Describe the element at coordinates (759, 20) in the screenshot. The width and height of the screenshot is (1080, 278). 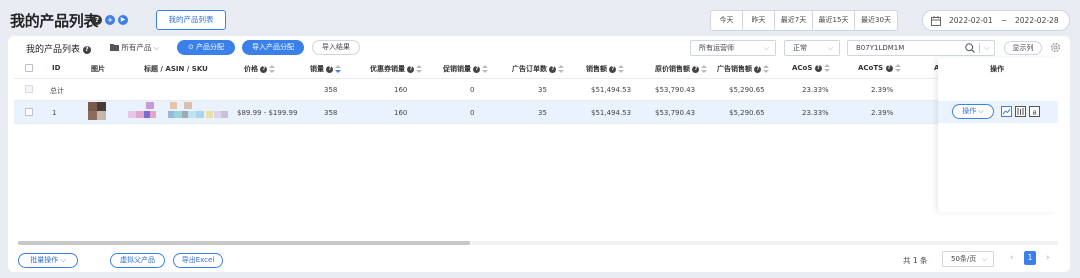
I see `quick-date-yesterday: 昨天` at that location.